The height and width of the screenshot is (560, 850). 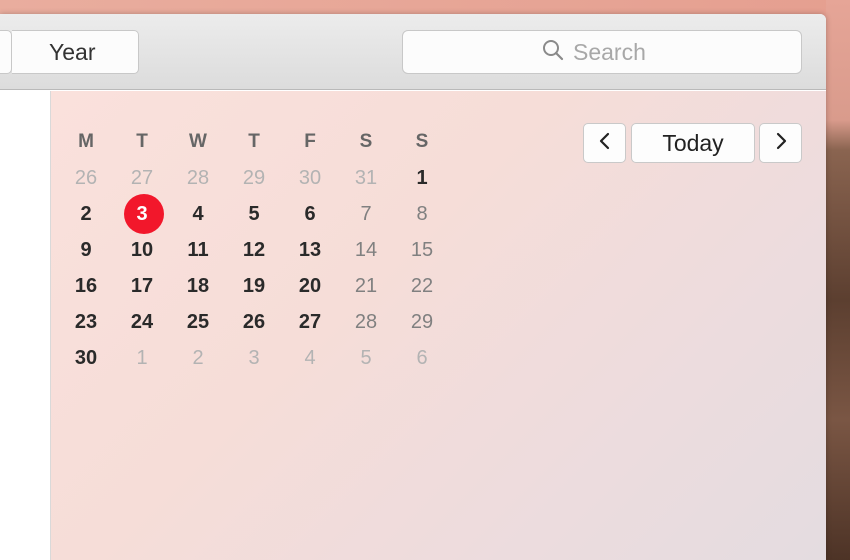 I want to click on calendar-day: 17, so click(x=142, y=286).